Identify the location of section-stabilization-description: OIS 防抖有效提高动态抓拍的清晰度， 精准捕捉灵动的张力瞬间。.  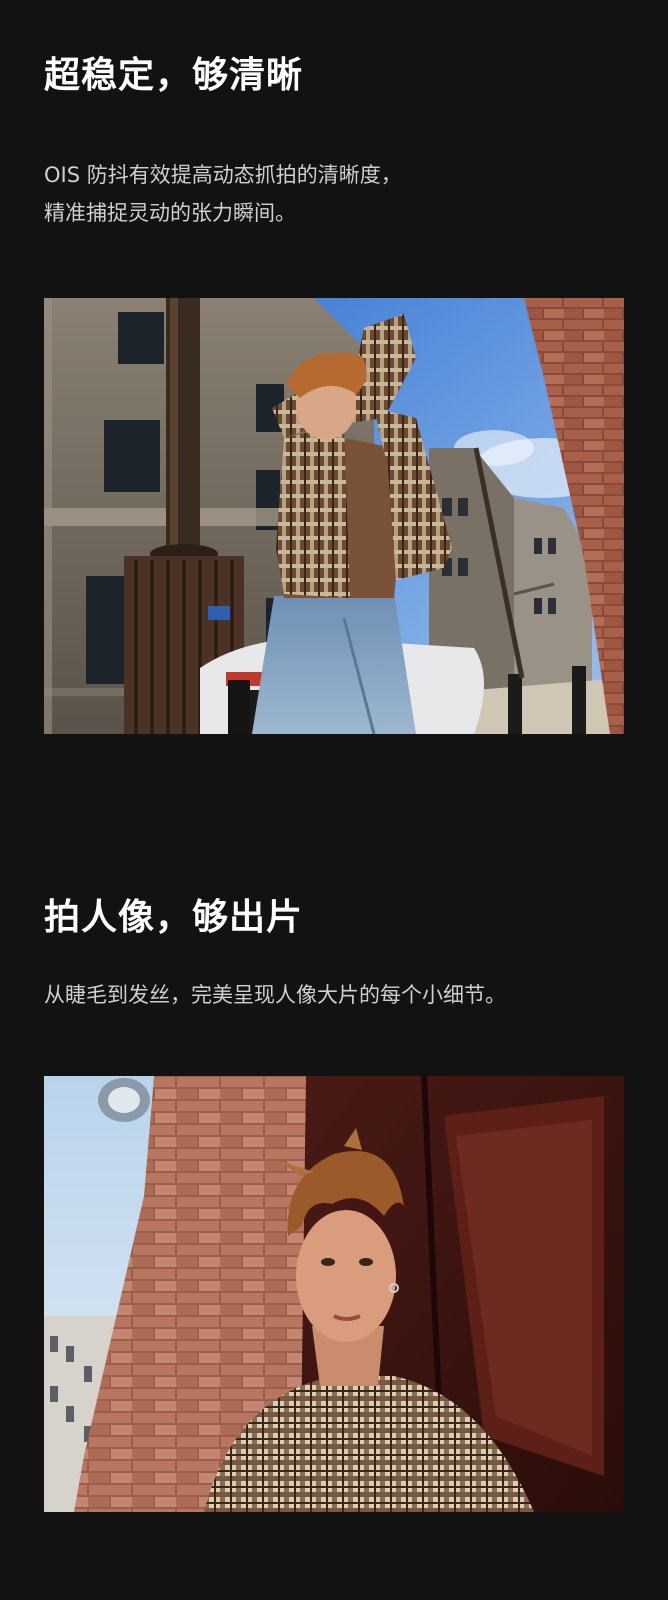
(334, 194).